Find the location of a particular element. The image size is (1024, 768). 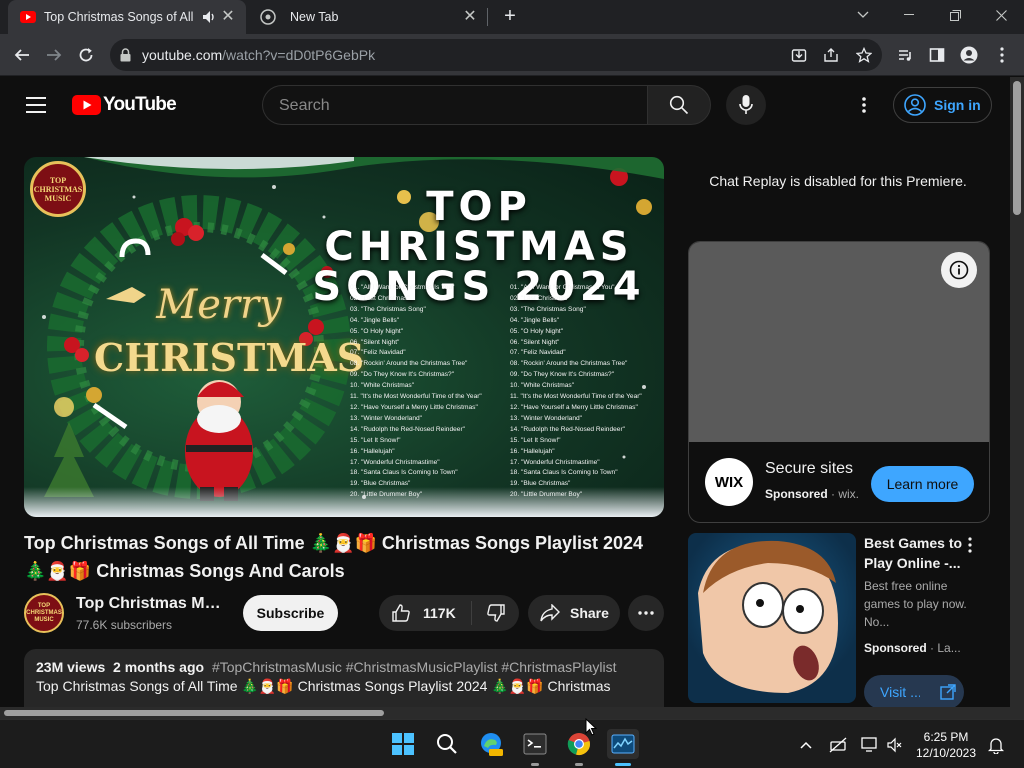

learn-more-button: Learn more is located at coordinates (922, 484).